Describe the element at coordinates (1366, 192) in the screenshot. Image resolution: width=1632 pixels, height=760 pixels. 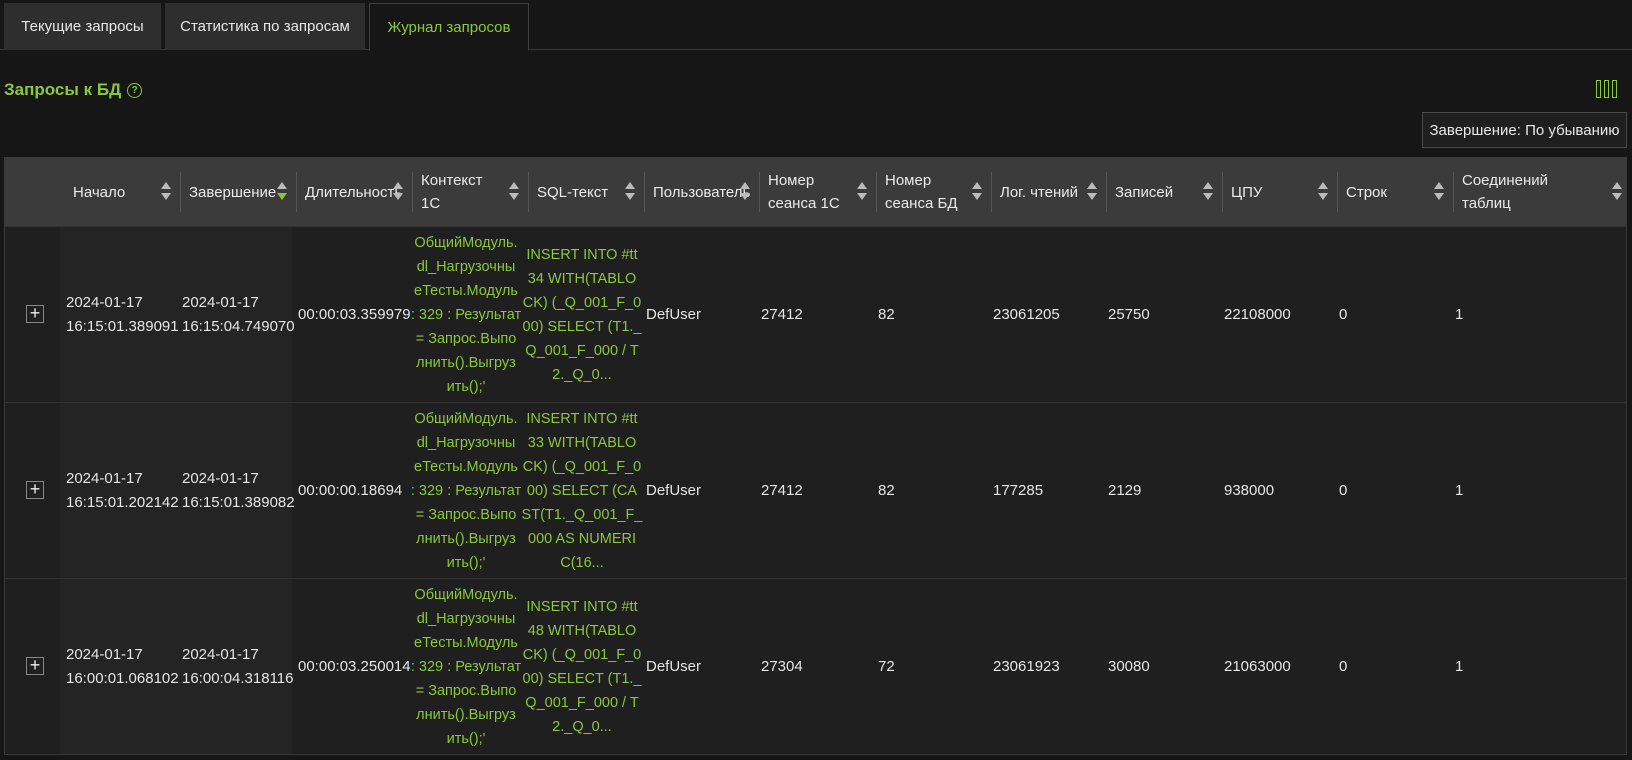
I see `column-header-label: Строк` at that location.